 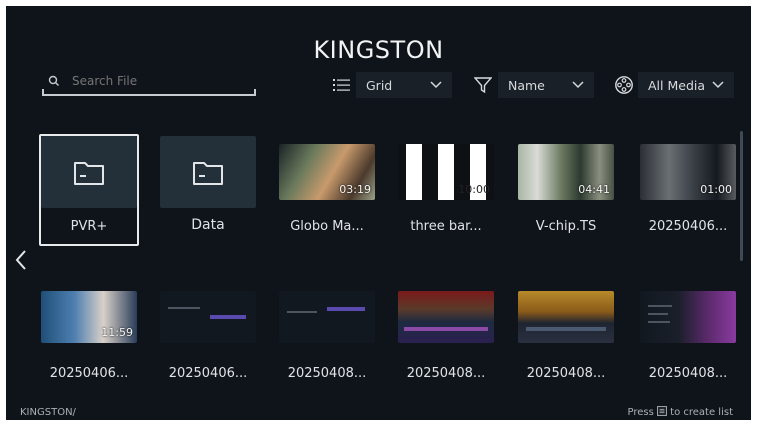 I want to click on search-input, so click(x=157, y=81).